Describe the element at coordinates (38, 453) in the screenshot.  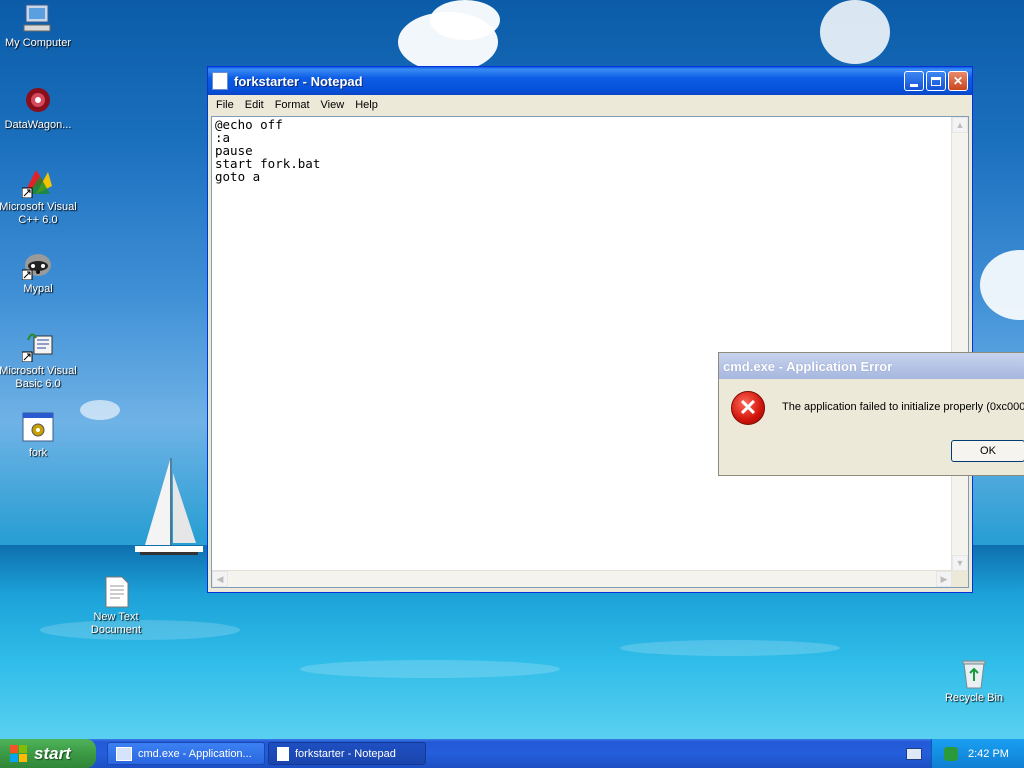
I see `desktop-icon-label: fork` at that location.